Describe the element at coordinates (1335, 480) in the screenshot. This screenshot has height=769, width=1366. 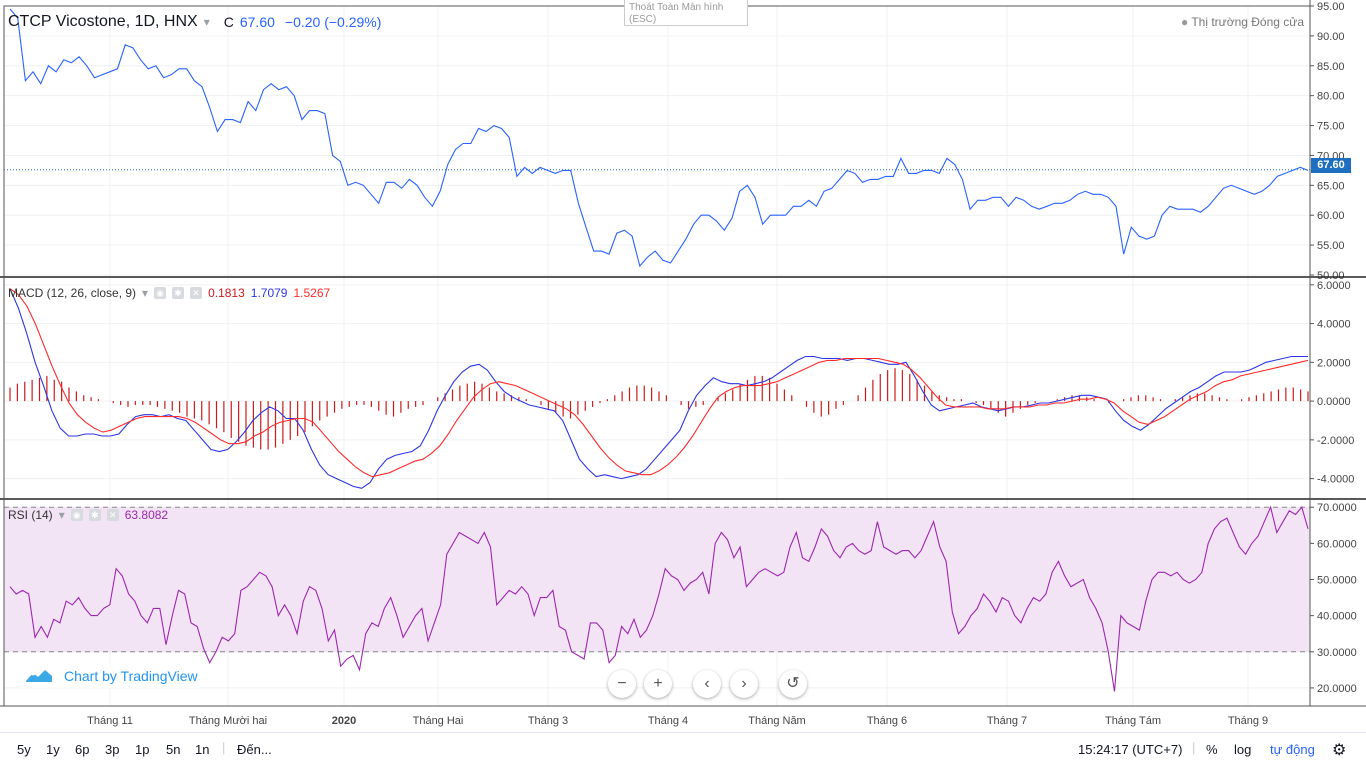
I see `y-tick-label: -4.0000` at that location.